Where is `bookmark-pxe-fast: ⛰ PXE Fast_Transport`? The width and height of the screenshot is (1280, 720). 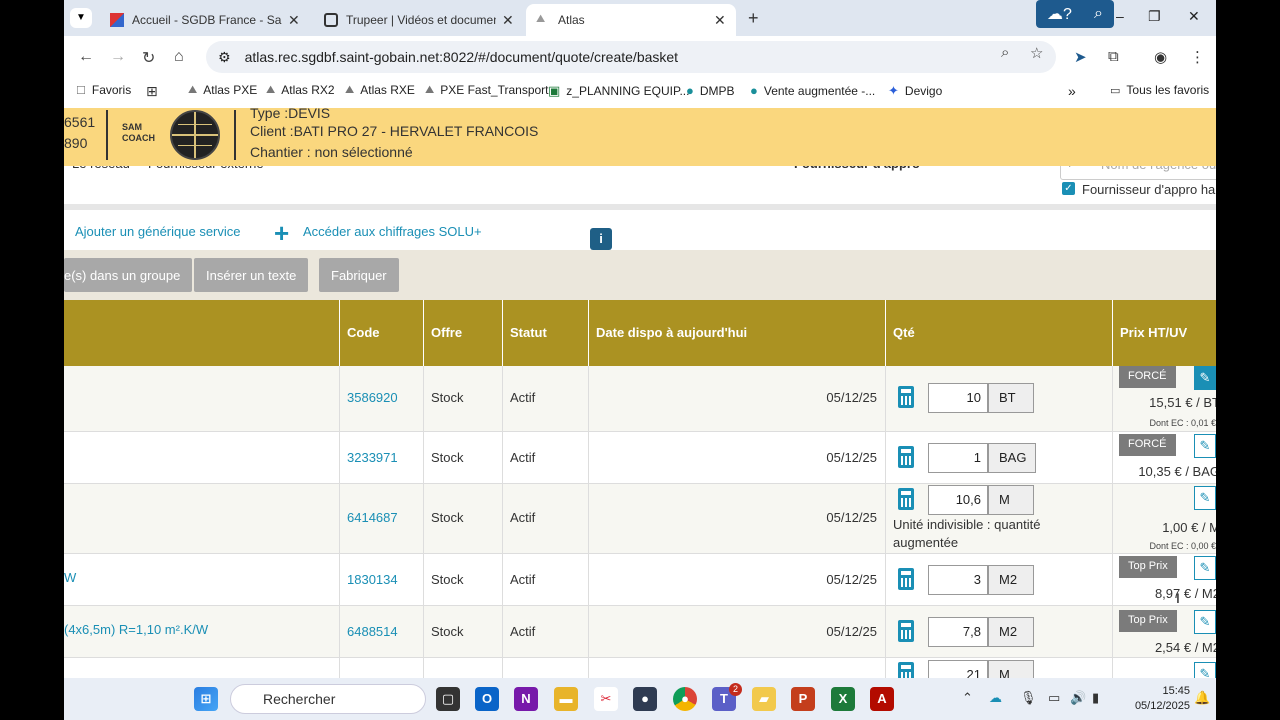 bookmark-pxe-fast: ⛰ PXE Fast_Transport is located at coordinates (487, 90).